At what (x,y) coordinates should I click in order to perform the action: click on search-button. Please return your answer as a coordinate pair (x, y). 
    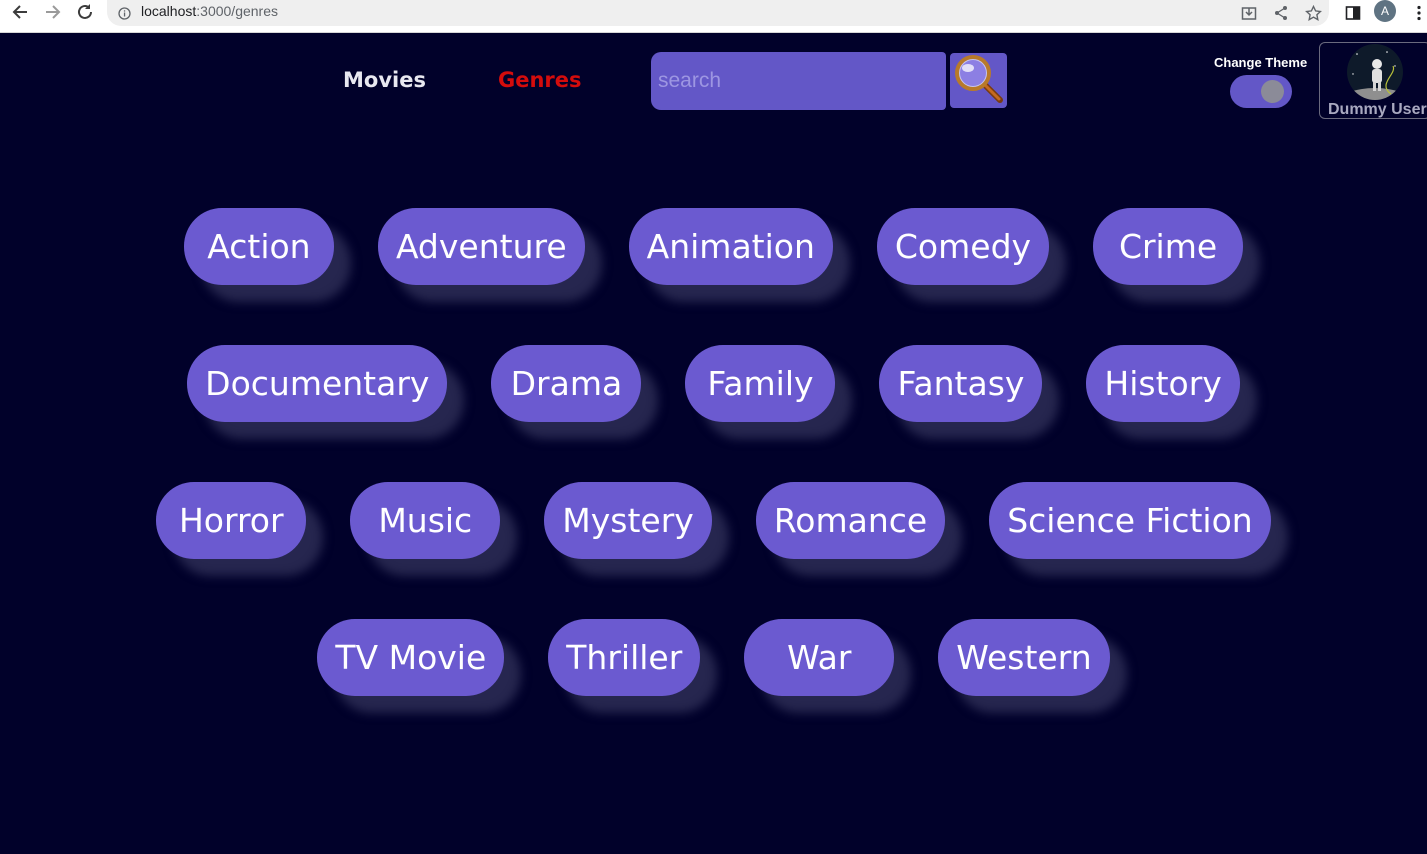
    Looking at the image, I should click on (978, 80).